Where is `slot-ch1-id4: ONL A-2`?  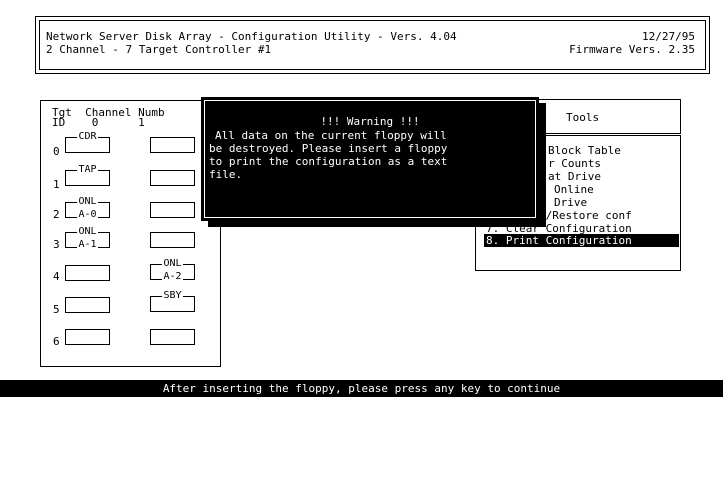
slot-ch1-id4: ONL A-2 is located at coordinates (172, 270).